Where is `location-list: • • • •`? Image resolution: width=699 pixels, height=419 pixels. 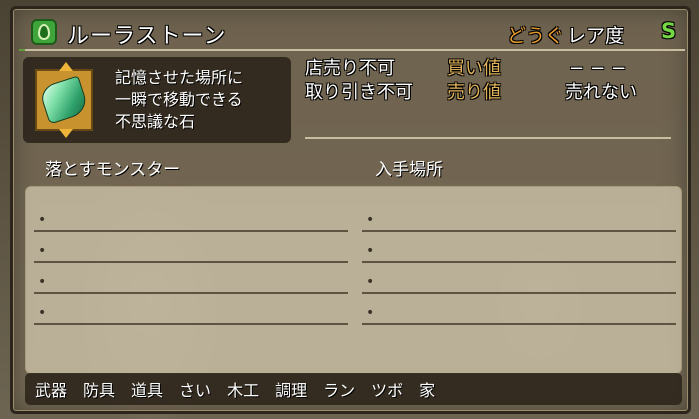
location-list: • • • • is located at coordinates (519, 263).